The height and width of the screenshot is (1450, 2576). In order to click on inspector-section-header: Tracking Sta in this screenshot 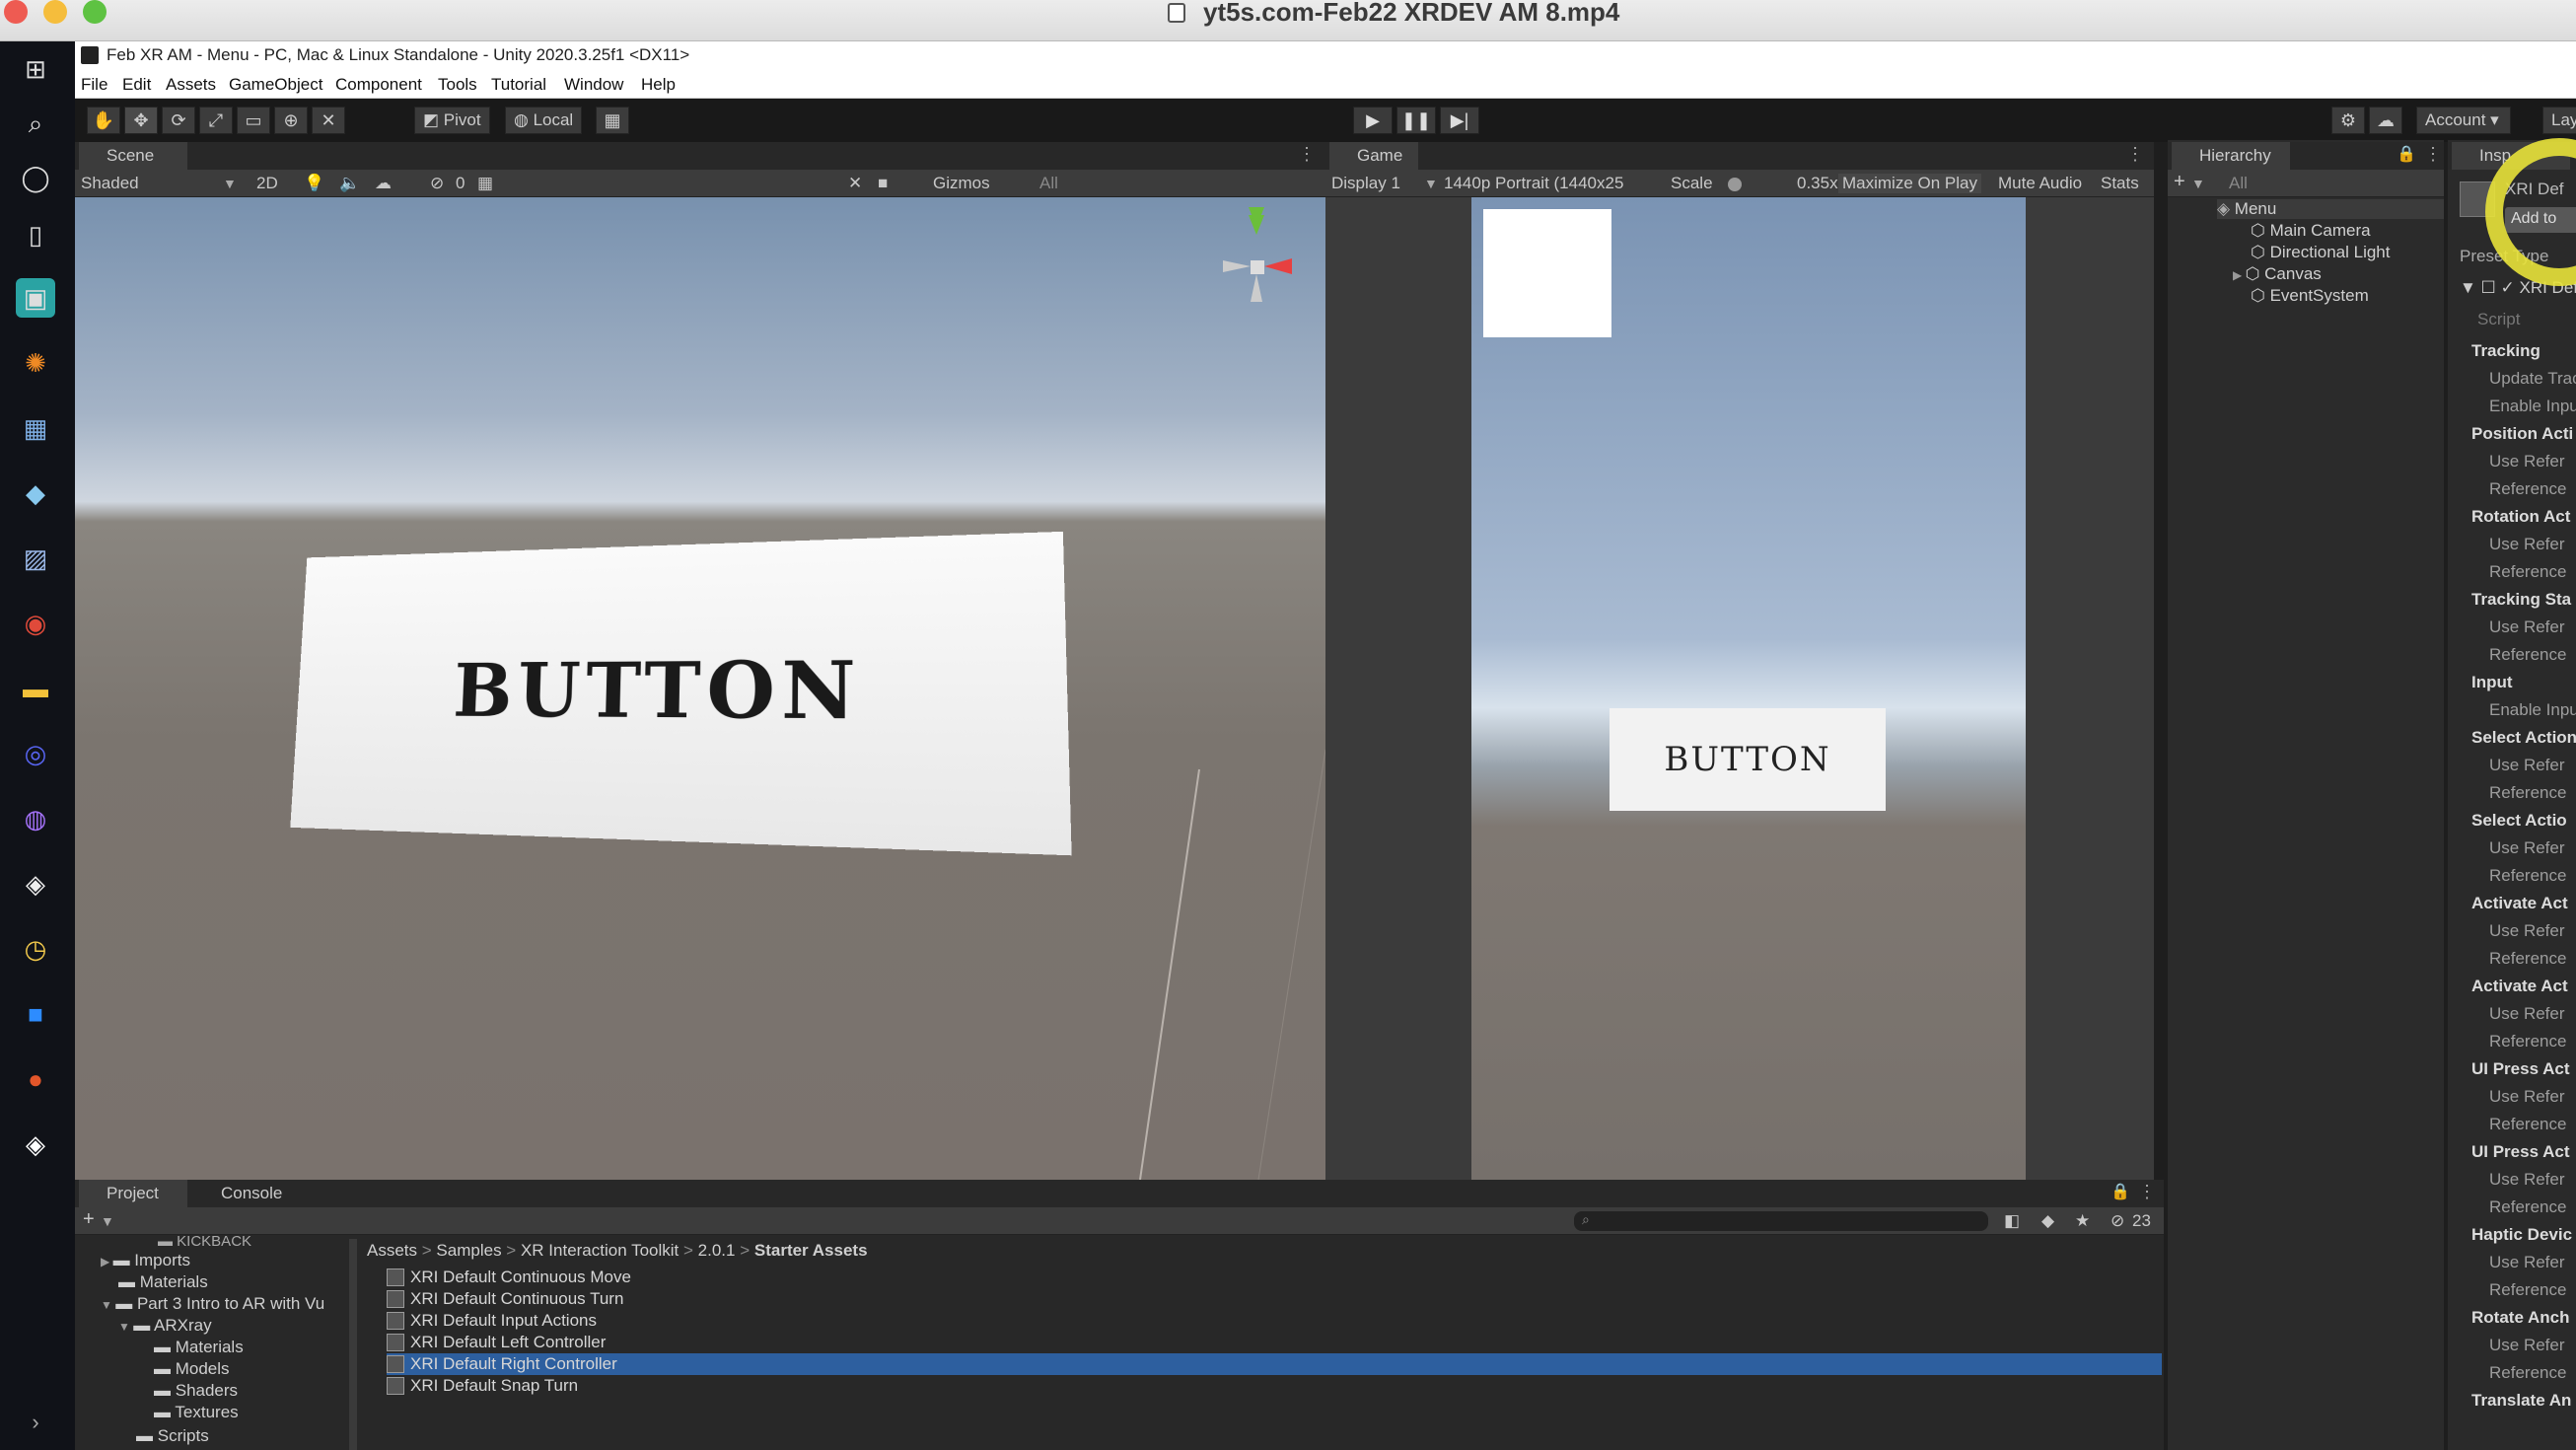, I will do `click(2521, 600)`.